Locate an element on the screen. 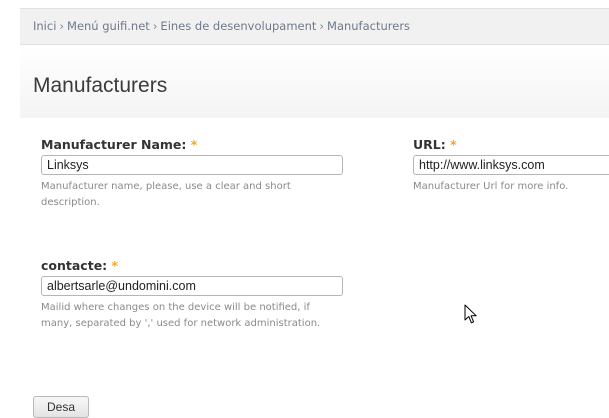 The height and width of the screenshot is (418, 609). manufacturer-name-label-text: Manufacturer Name: is located at coordinates (114, 144).